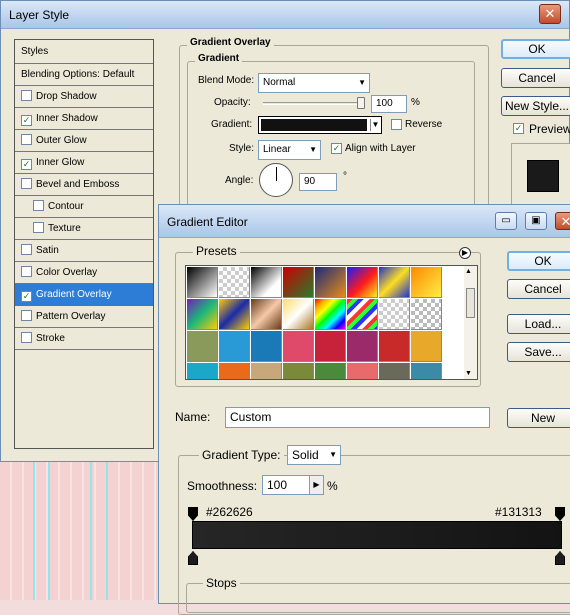  Describe the element at coordinates (84, 339) in the screenshot. I see `styles-item-stroke: Stroke` at that location.